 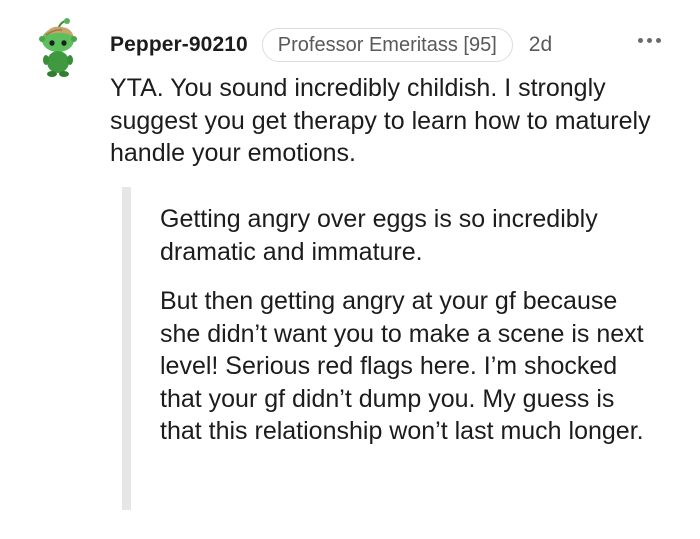 I want to click on avatar, so click(x=59, y=47).